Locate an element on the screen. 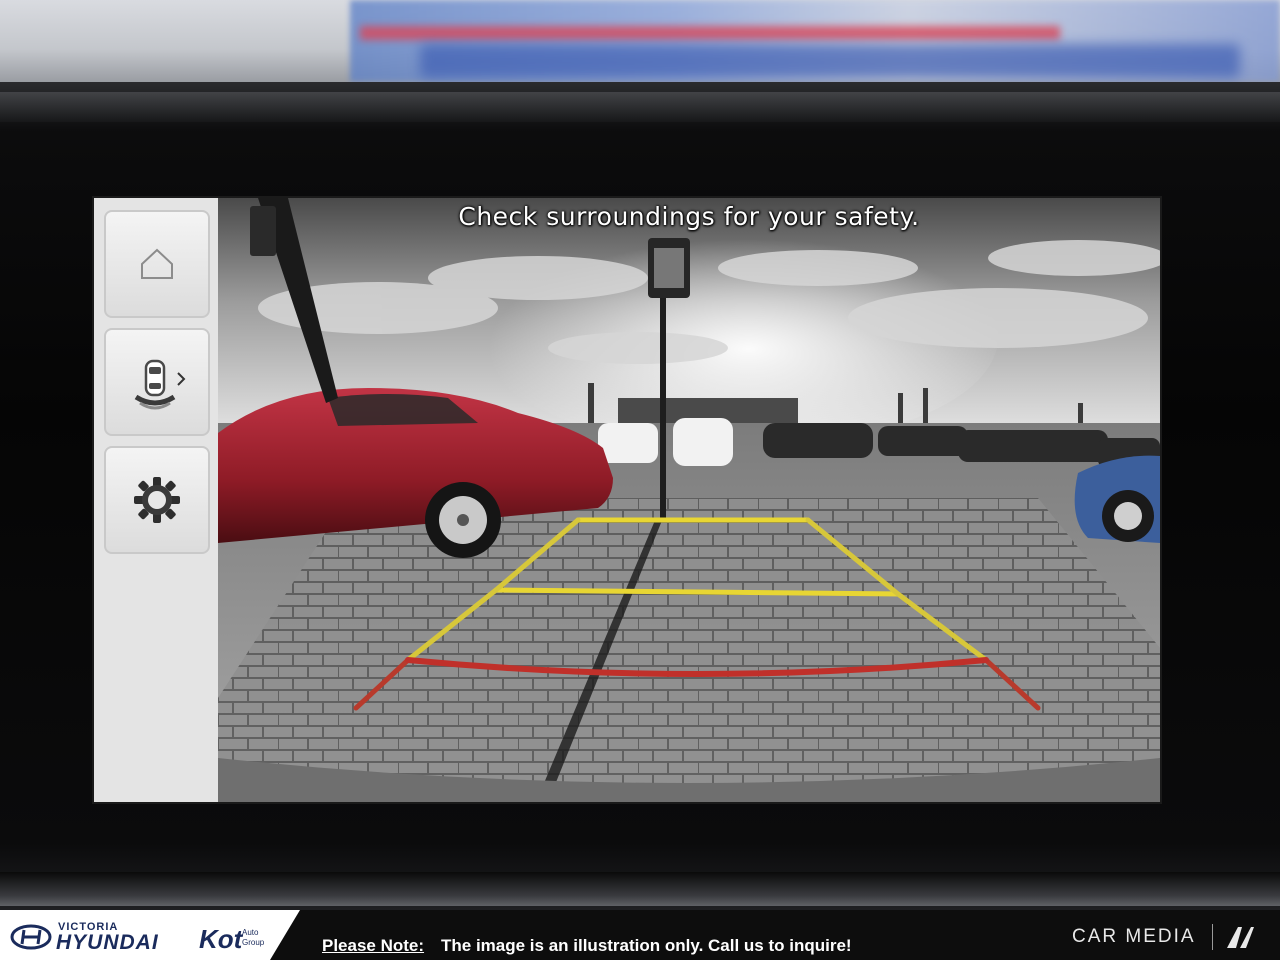 The image size is (1280, 960). carmedia-brand: CAR MEDIA is located at coordinates (1134, 936).